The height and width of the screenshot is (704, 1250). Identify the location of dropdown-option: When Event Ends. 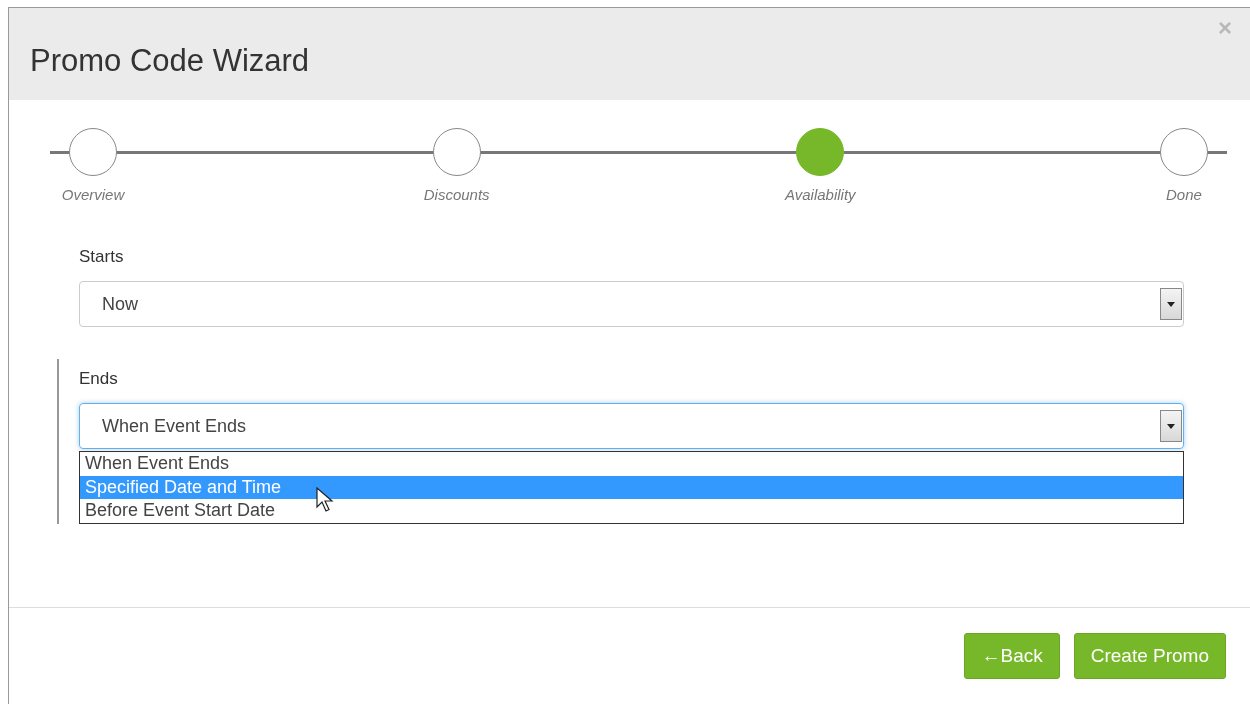
(631, 464).